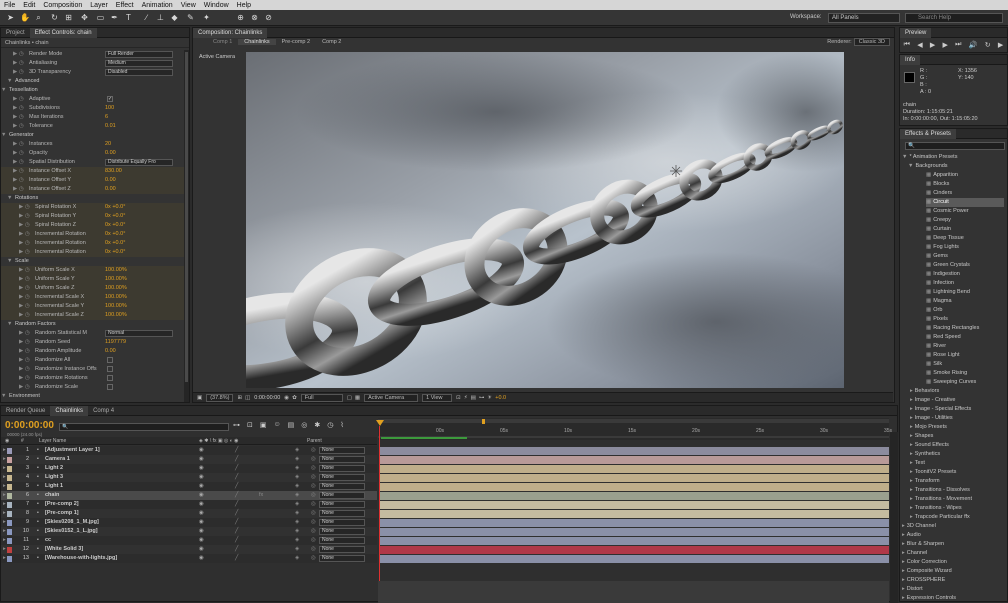 This screenshot has height=603, width=1008. What do you see at coordinates (349, 398) in the screenshot?
I see `region-of-interest-icon: ▢` at bounding box center [349, 398].